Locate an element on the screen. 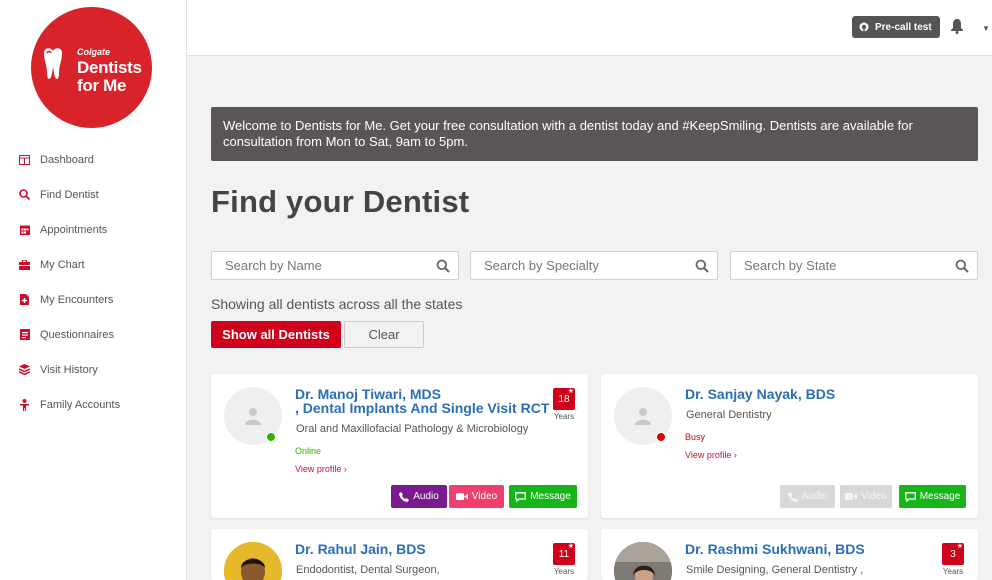 This screenshot has width=992, height=580. search-by-specialty-field is located at coordinates (594, 265).